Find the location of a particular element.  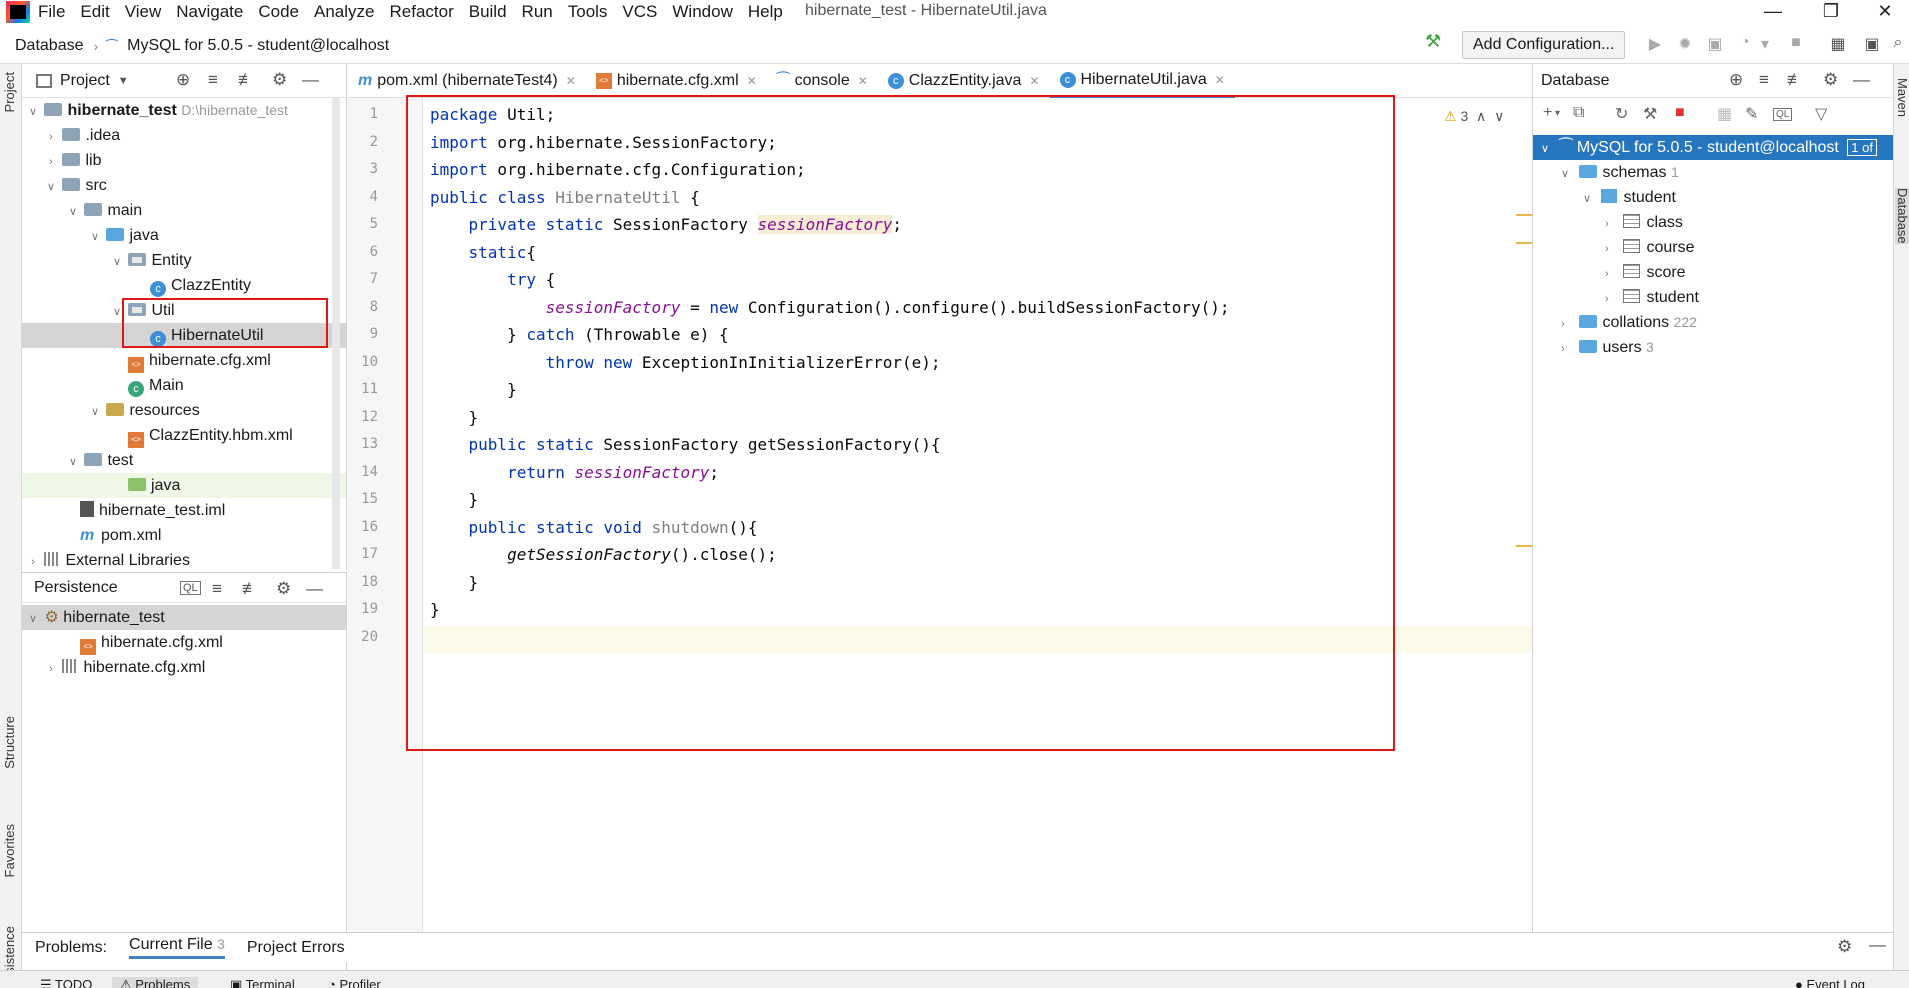

menu-navigate: Navigate is located at coordinates (209, 12).